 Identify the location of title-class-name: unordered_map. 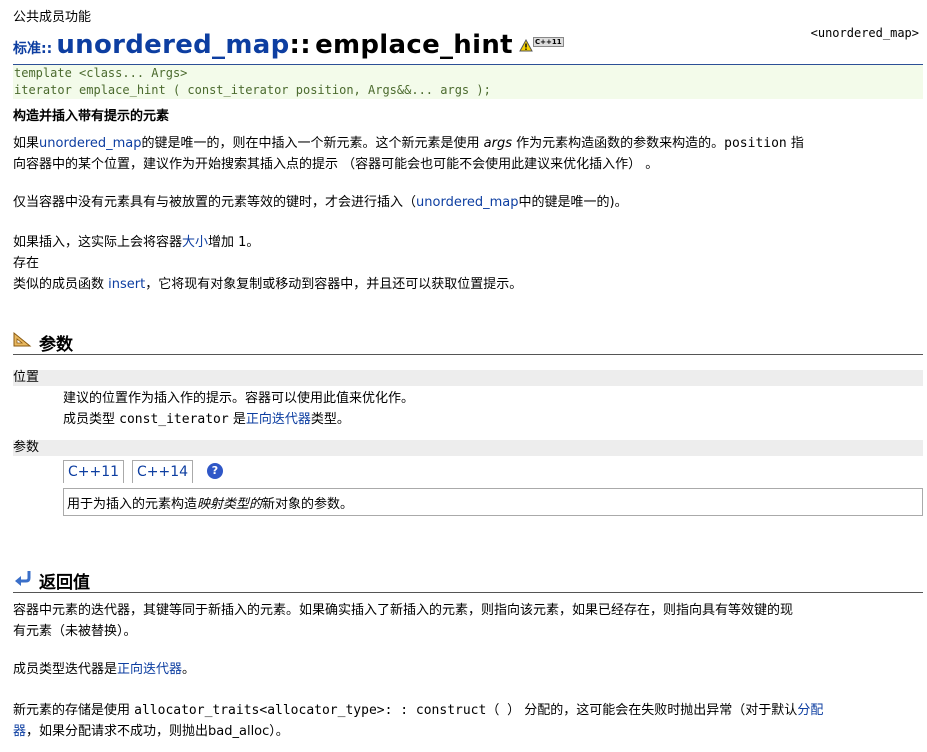
(172, 45).